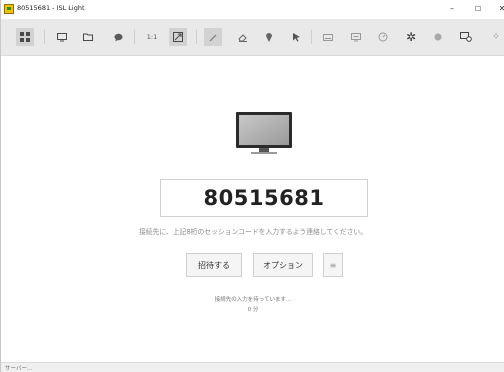 This screenshot has height=372, width=504. Describe the element at coordinates (499, 9) in the screenshot. I see `close-button: ✕` at that location.